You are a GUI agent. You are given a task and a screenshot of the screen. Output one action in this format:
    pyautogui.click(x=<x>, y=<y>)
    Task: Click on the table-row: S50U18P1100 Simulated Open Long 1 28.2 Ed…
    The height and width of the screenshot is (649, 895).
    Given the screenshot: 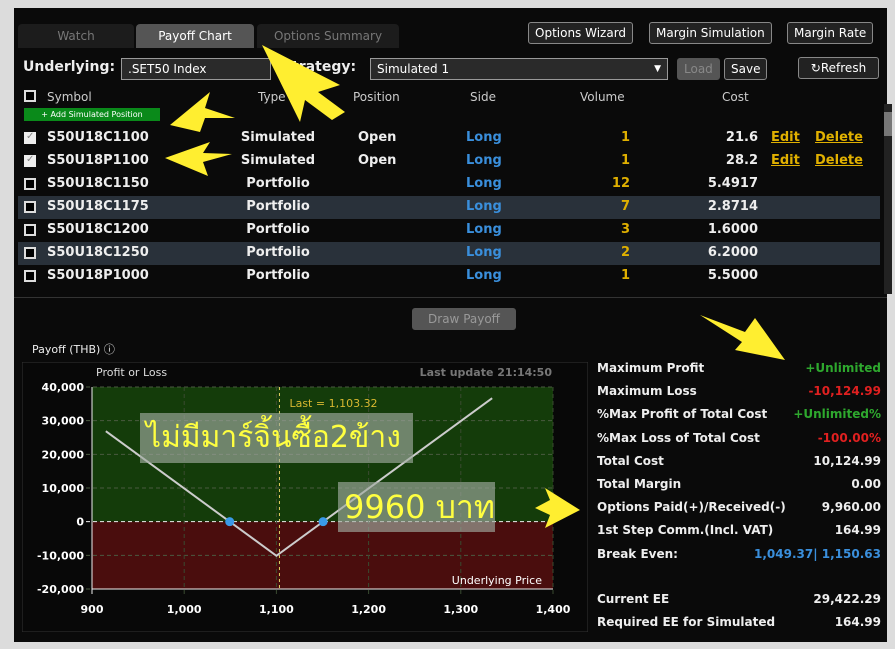 What is the action you would take?
    pyautogui.click(x=449, y=161)
    